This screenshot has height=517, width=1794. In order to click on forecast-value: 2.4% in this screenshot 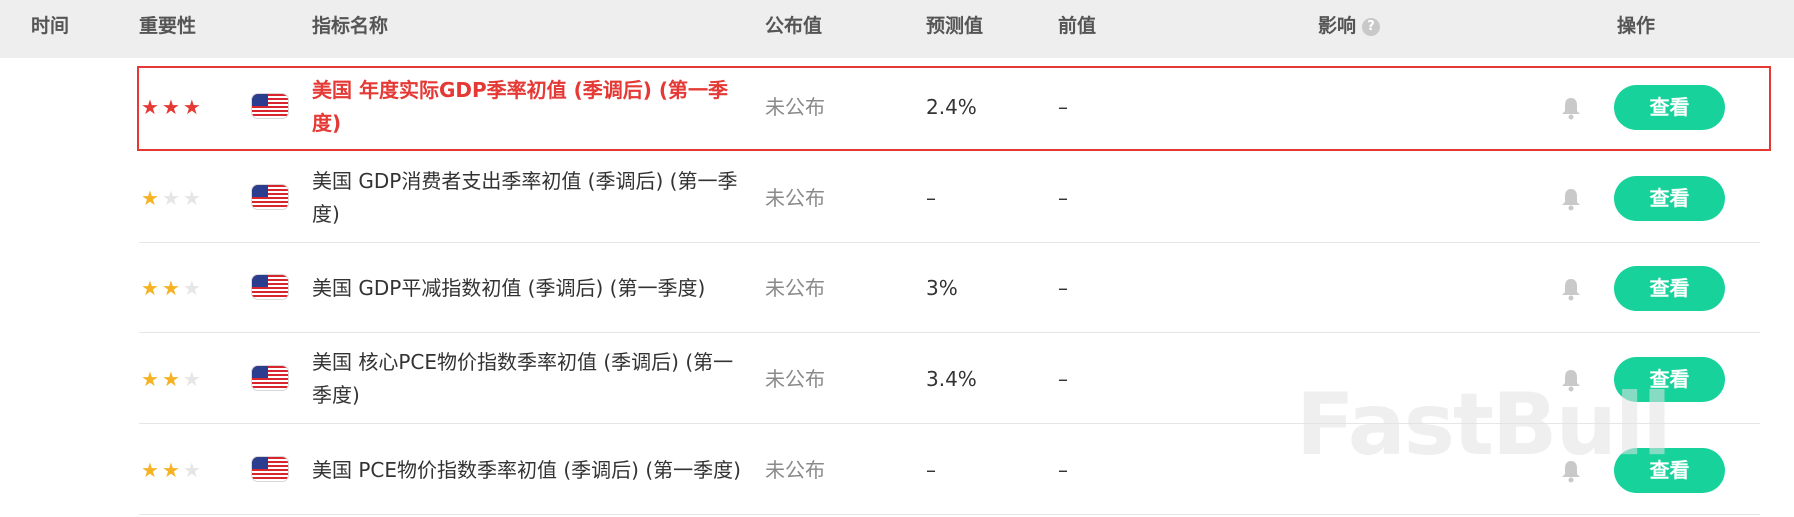, I will do `click(951, 107)`.